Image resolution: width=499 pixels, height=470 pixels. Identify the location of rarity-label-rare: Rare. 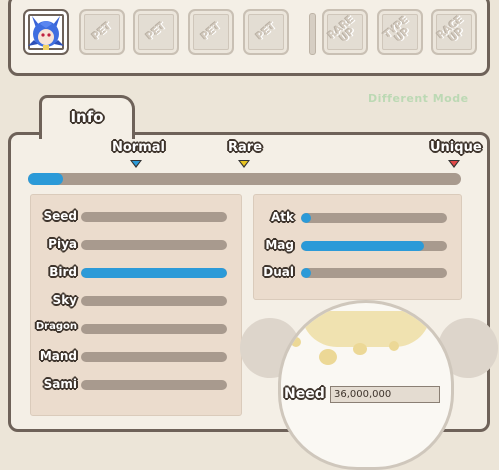
(245, 147).